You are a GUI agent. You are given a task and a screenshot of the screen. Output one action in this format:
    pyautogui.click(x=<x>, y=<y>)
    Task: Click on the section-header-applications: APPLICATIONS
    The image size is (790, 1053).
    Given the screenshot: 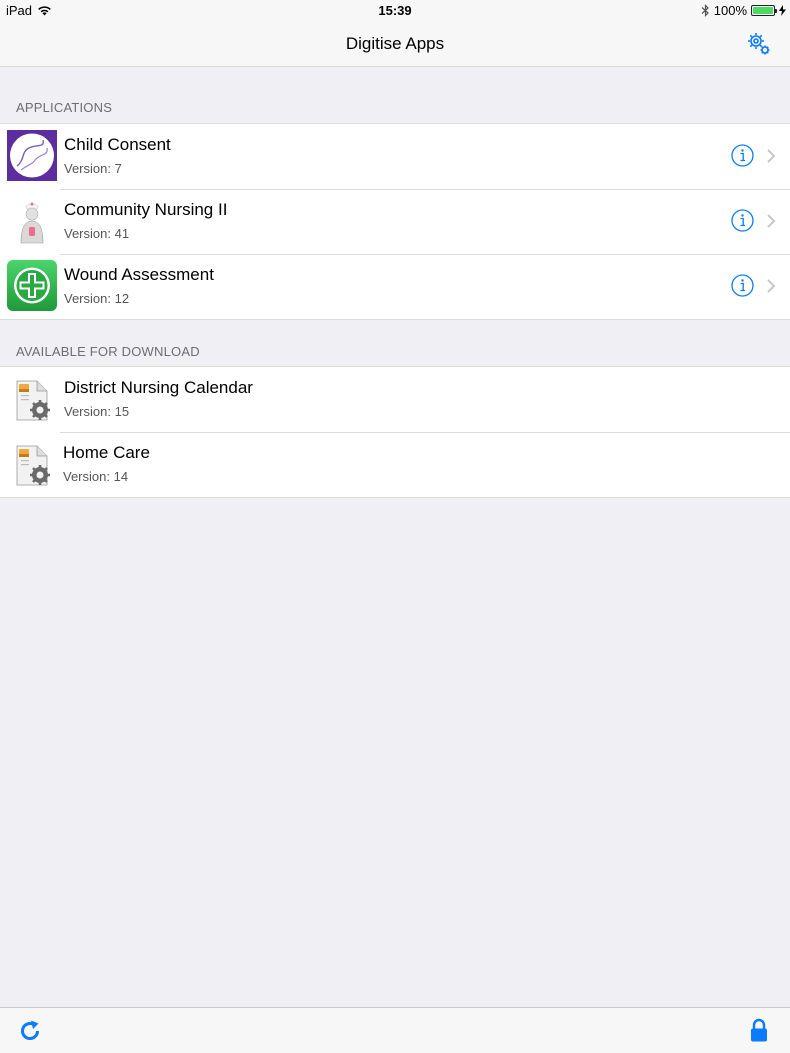 What is the action you would take?
    pyautogui.click(x=64, y=107)
    